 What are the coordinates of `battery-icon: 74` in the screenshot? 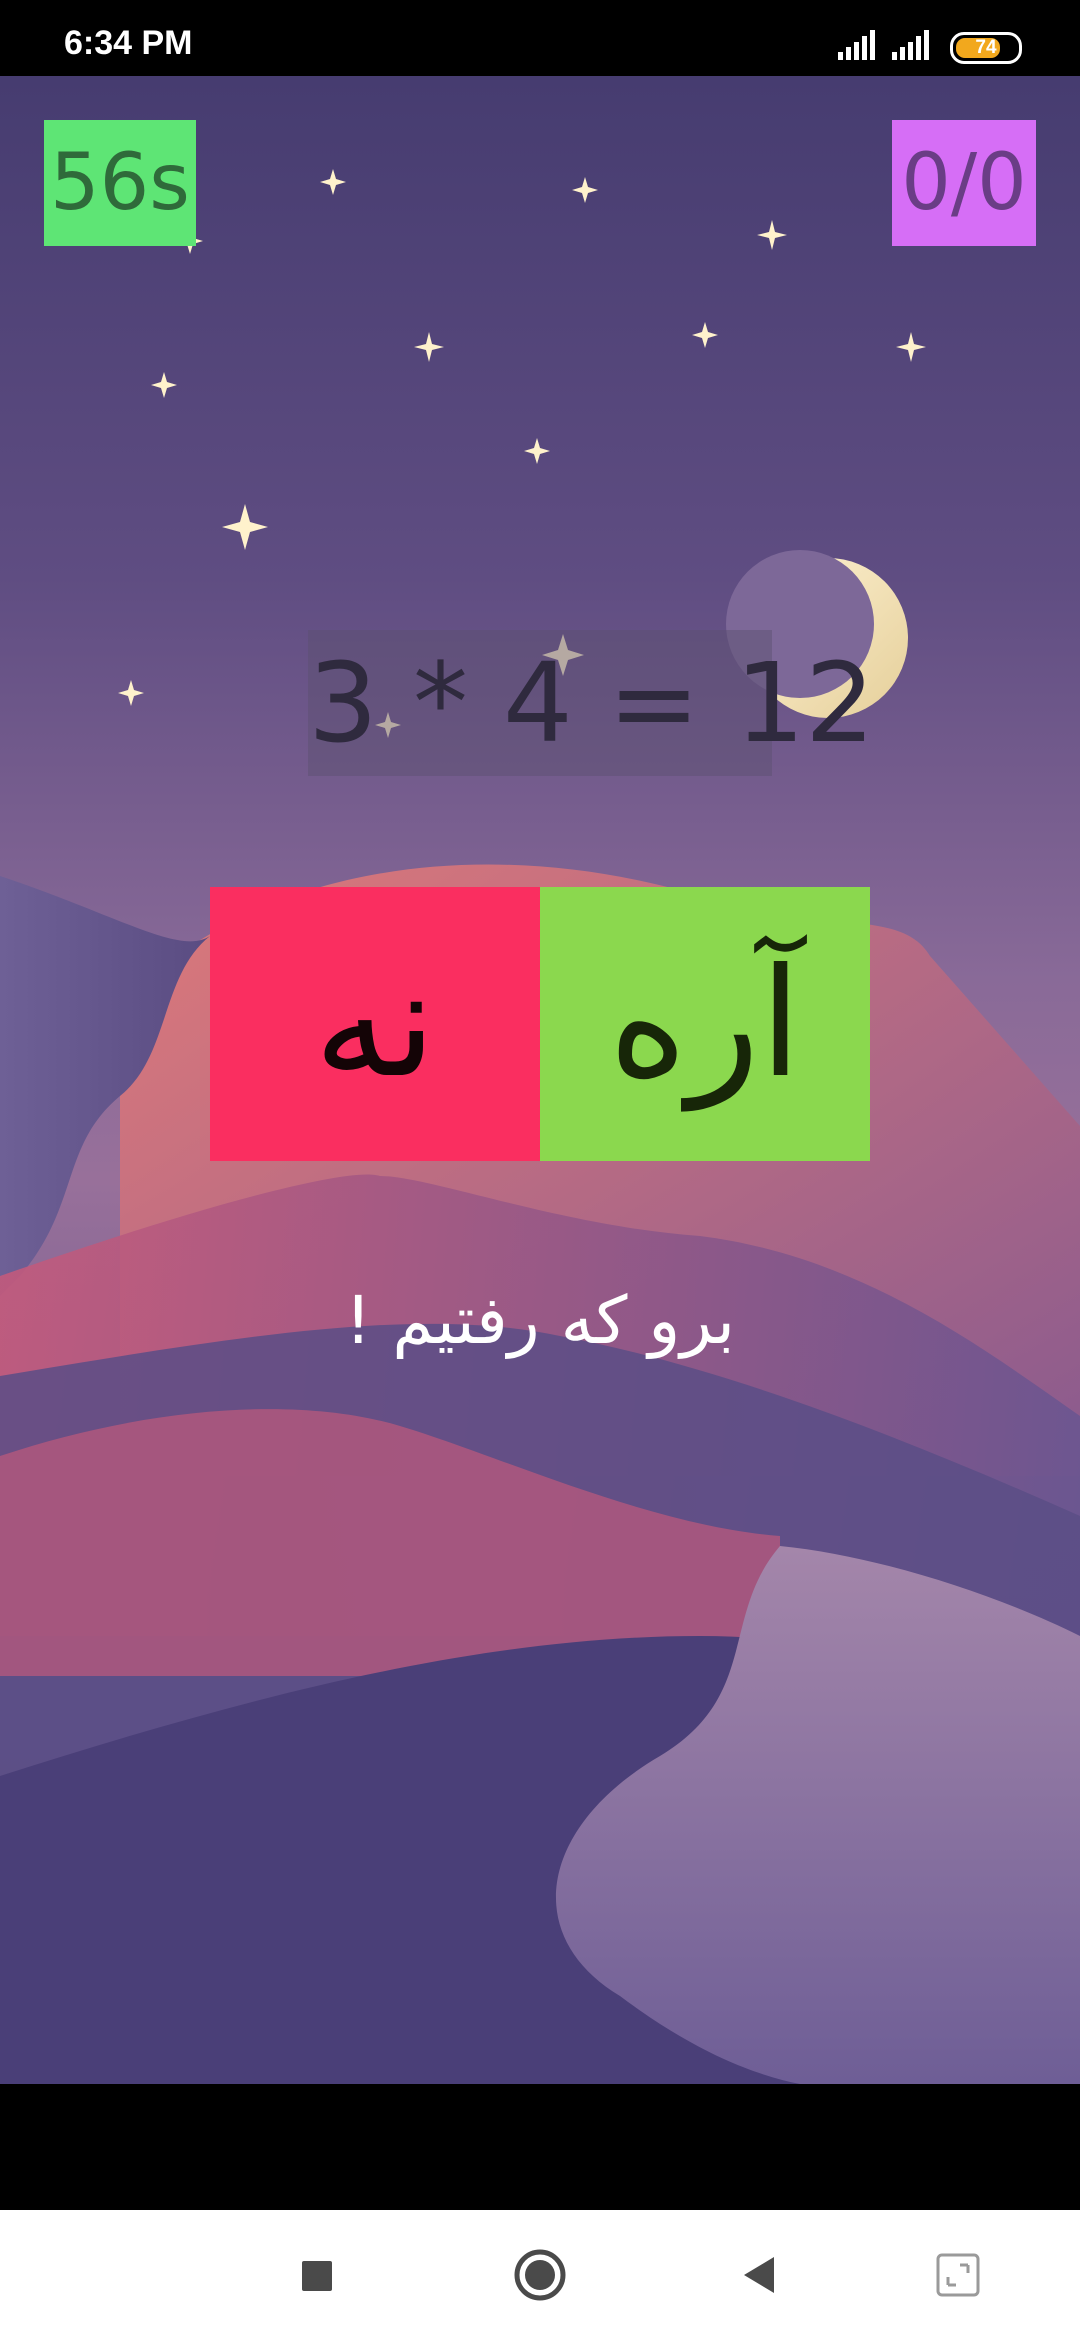 It's located at (986, 48).